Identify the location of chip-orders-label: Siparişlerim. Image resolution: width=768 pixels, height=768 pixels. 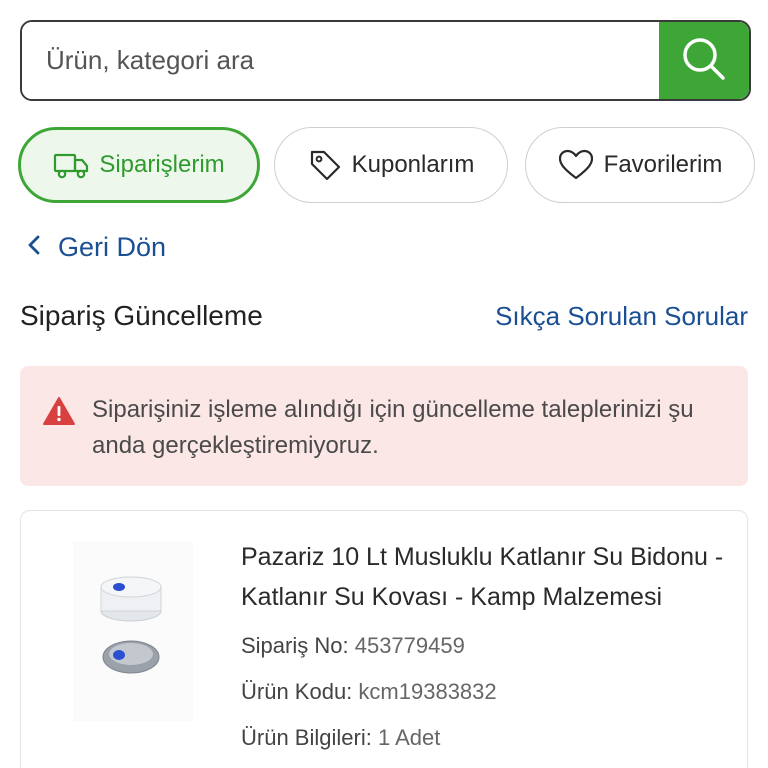
(162, 164).